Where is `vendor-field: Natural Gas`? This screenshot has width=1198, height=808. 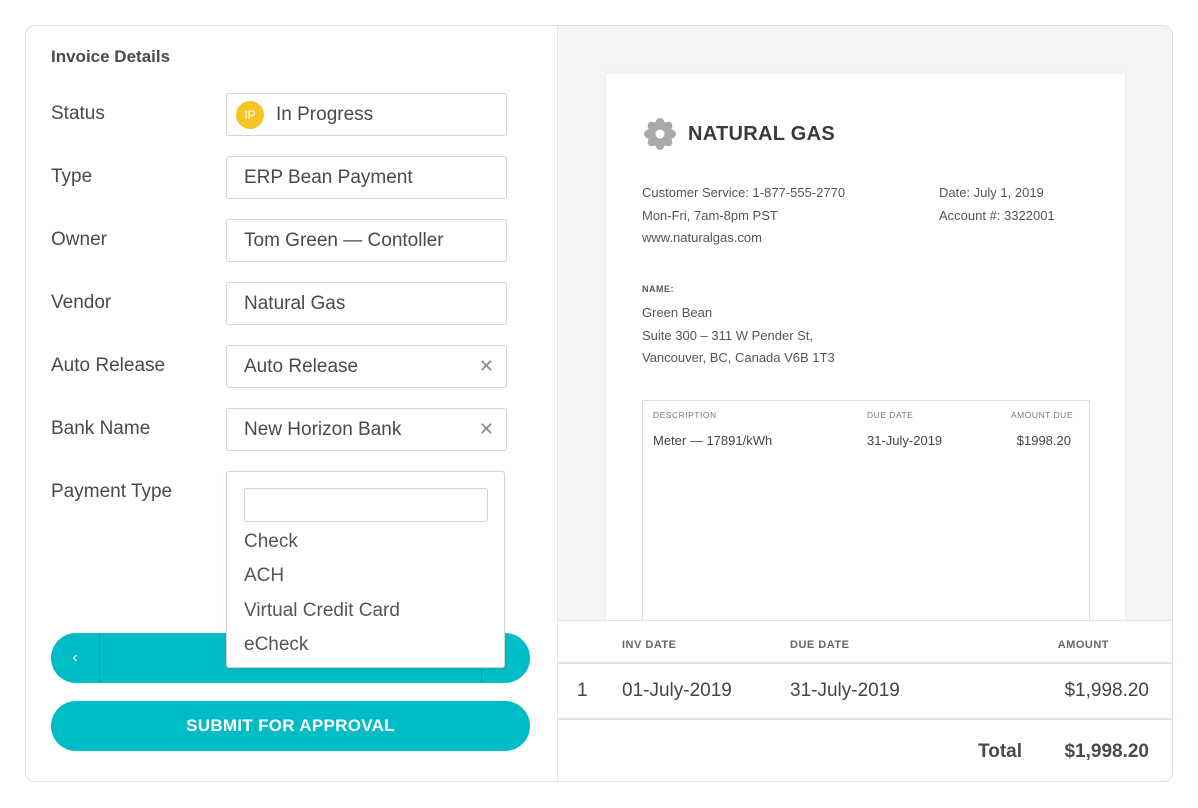
vendor-field: Natural Gas is located at coordinates (366, 303).